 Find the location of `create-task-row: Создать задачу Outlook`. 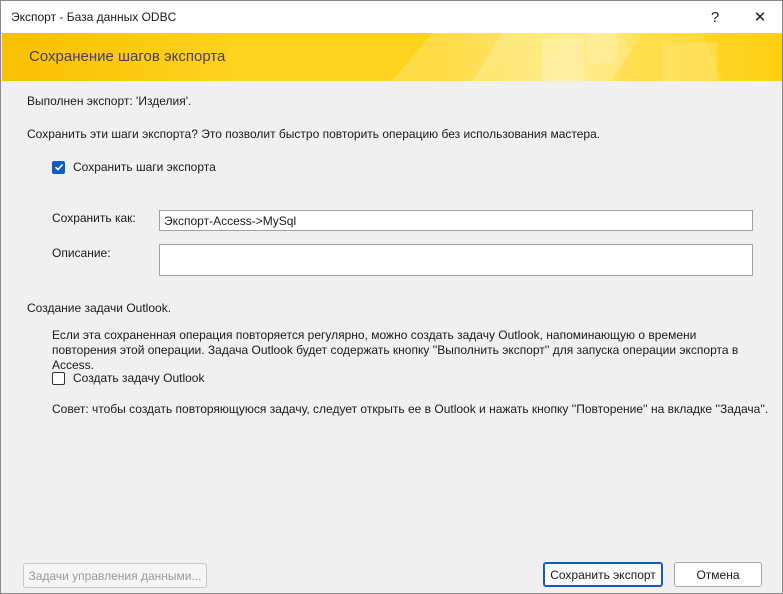

create-task-row: Создать задачу Outlook is located at coordinates (128, 378).